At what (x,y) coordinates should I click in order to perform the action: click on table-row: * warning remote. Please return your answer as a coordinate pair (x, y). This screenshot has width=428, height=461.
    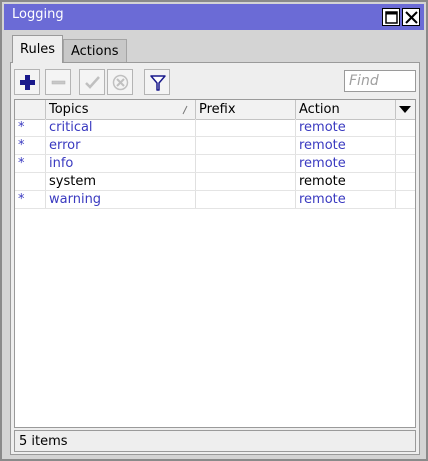
    Looking at the image, I should click on (215, 200).